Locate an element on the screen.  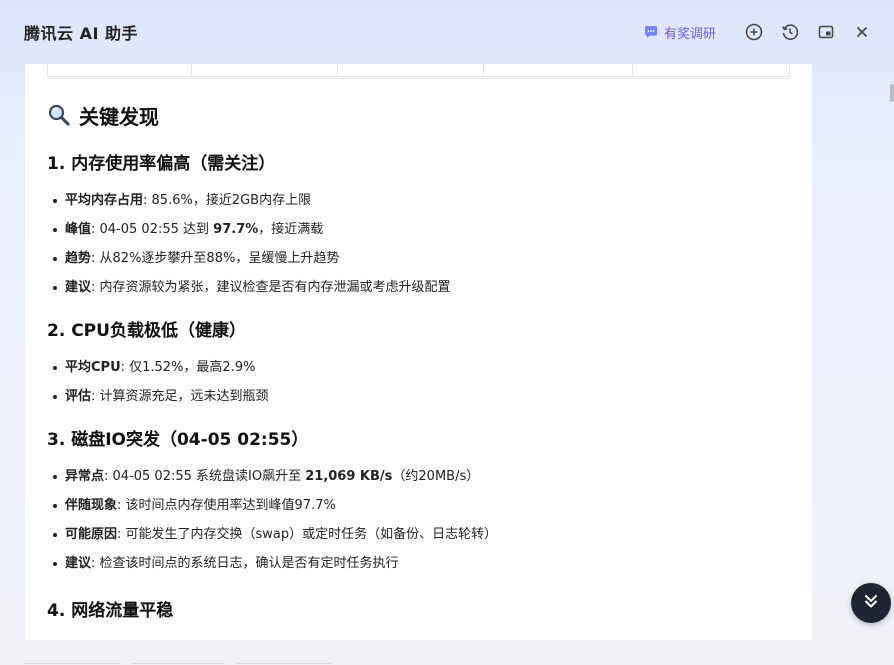
finding-title: 1. 内存使用率偏高（需关注） is located at coordinates (161, 164).